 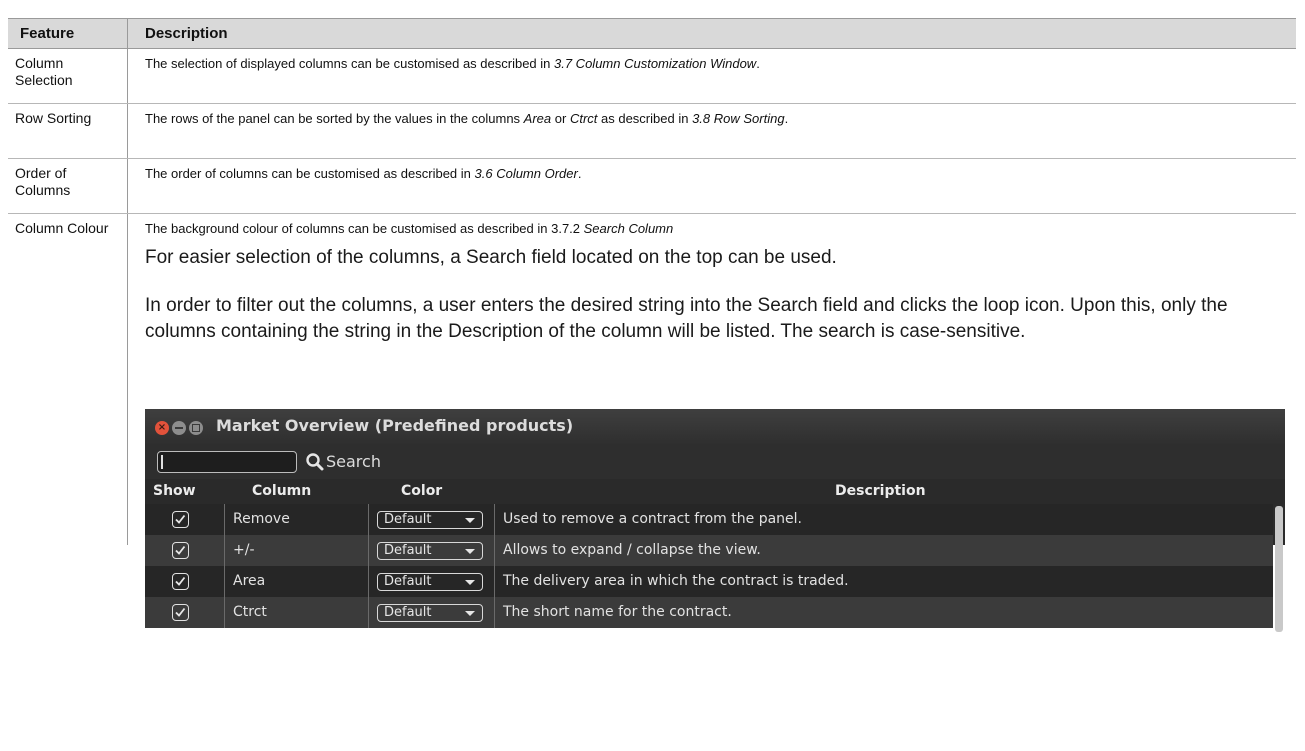 I want to click on header-show: Show, so click(x=174, y=491).